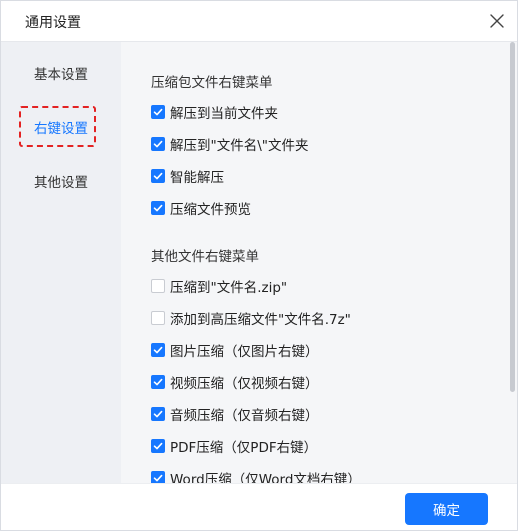  I want to click on scrollbar-thumb, so click(512, 217).